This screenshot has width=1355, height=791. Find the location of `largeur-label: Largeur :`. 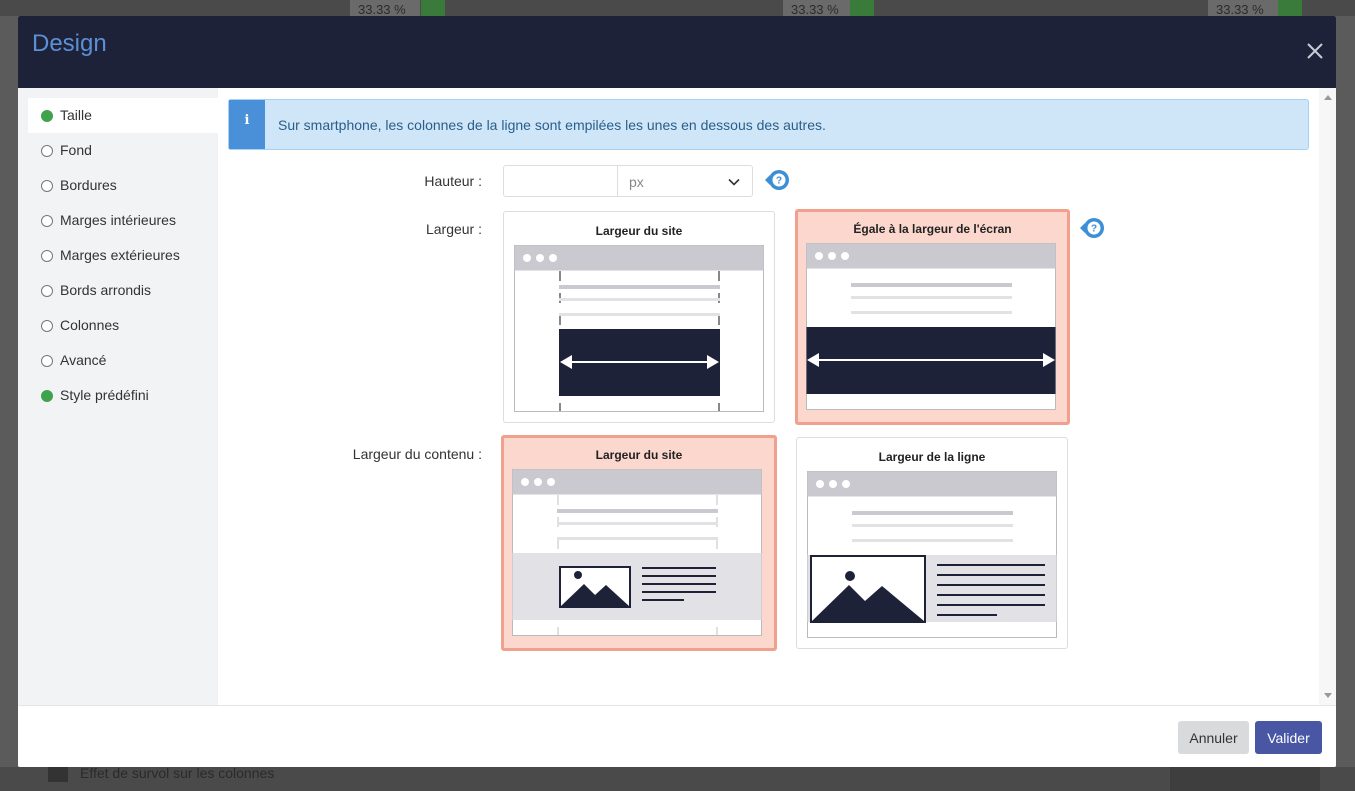

largeur-label: Largeur : is located at coordinates (453, 229).